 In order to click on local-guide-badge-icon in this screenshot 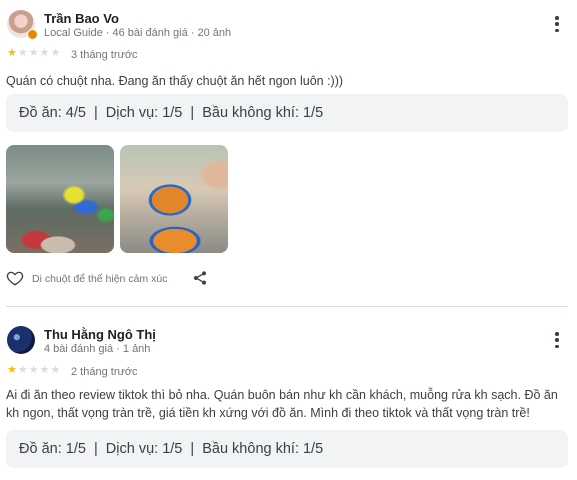, I will do `click(32, 34)`.